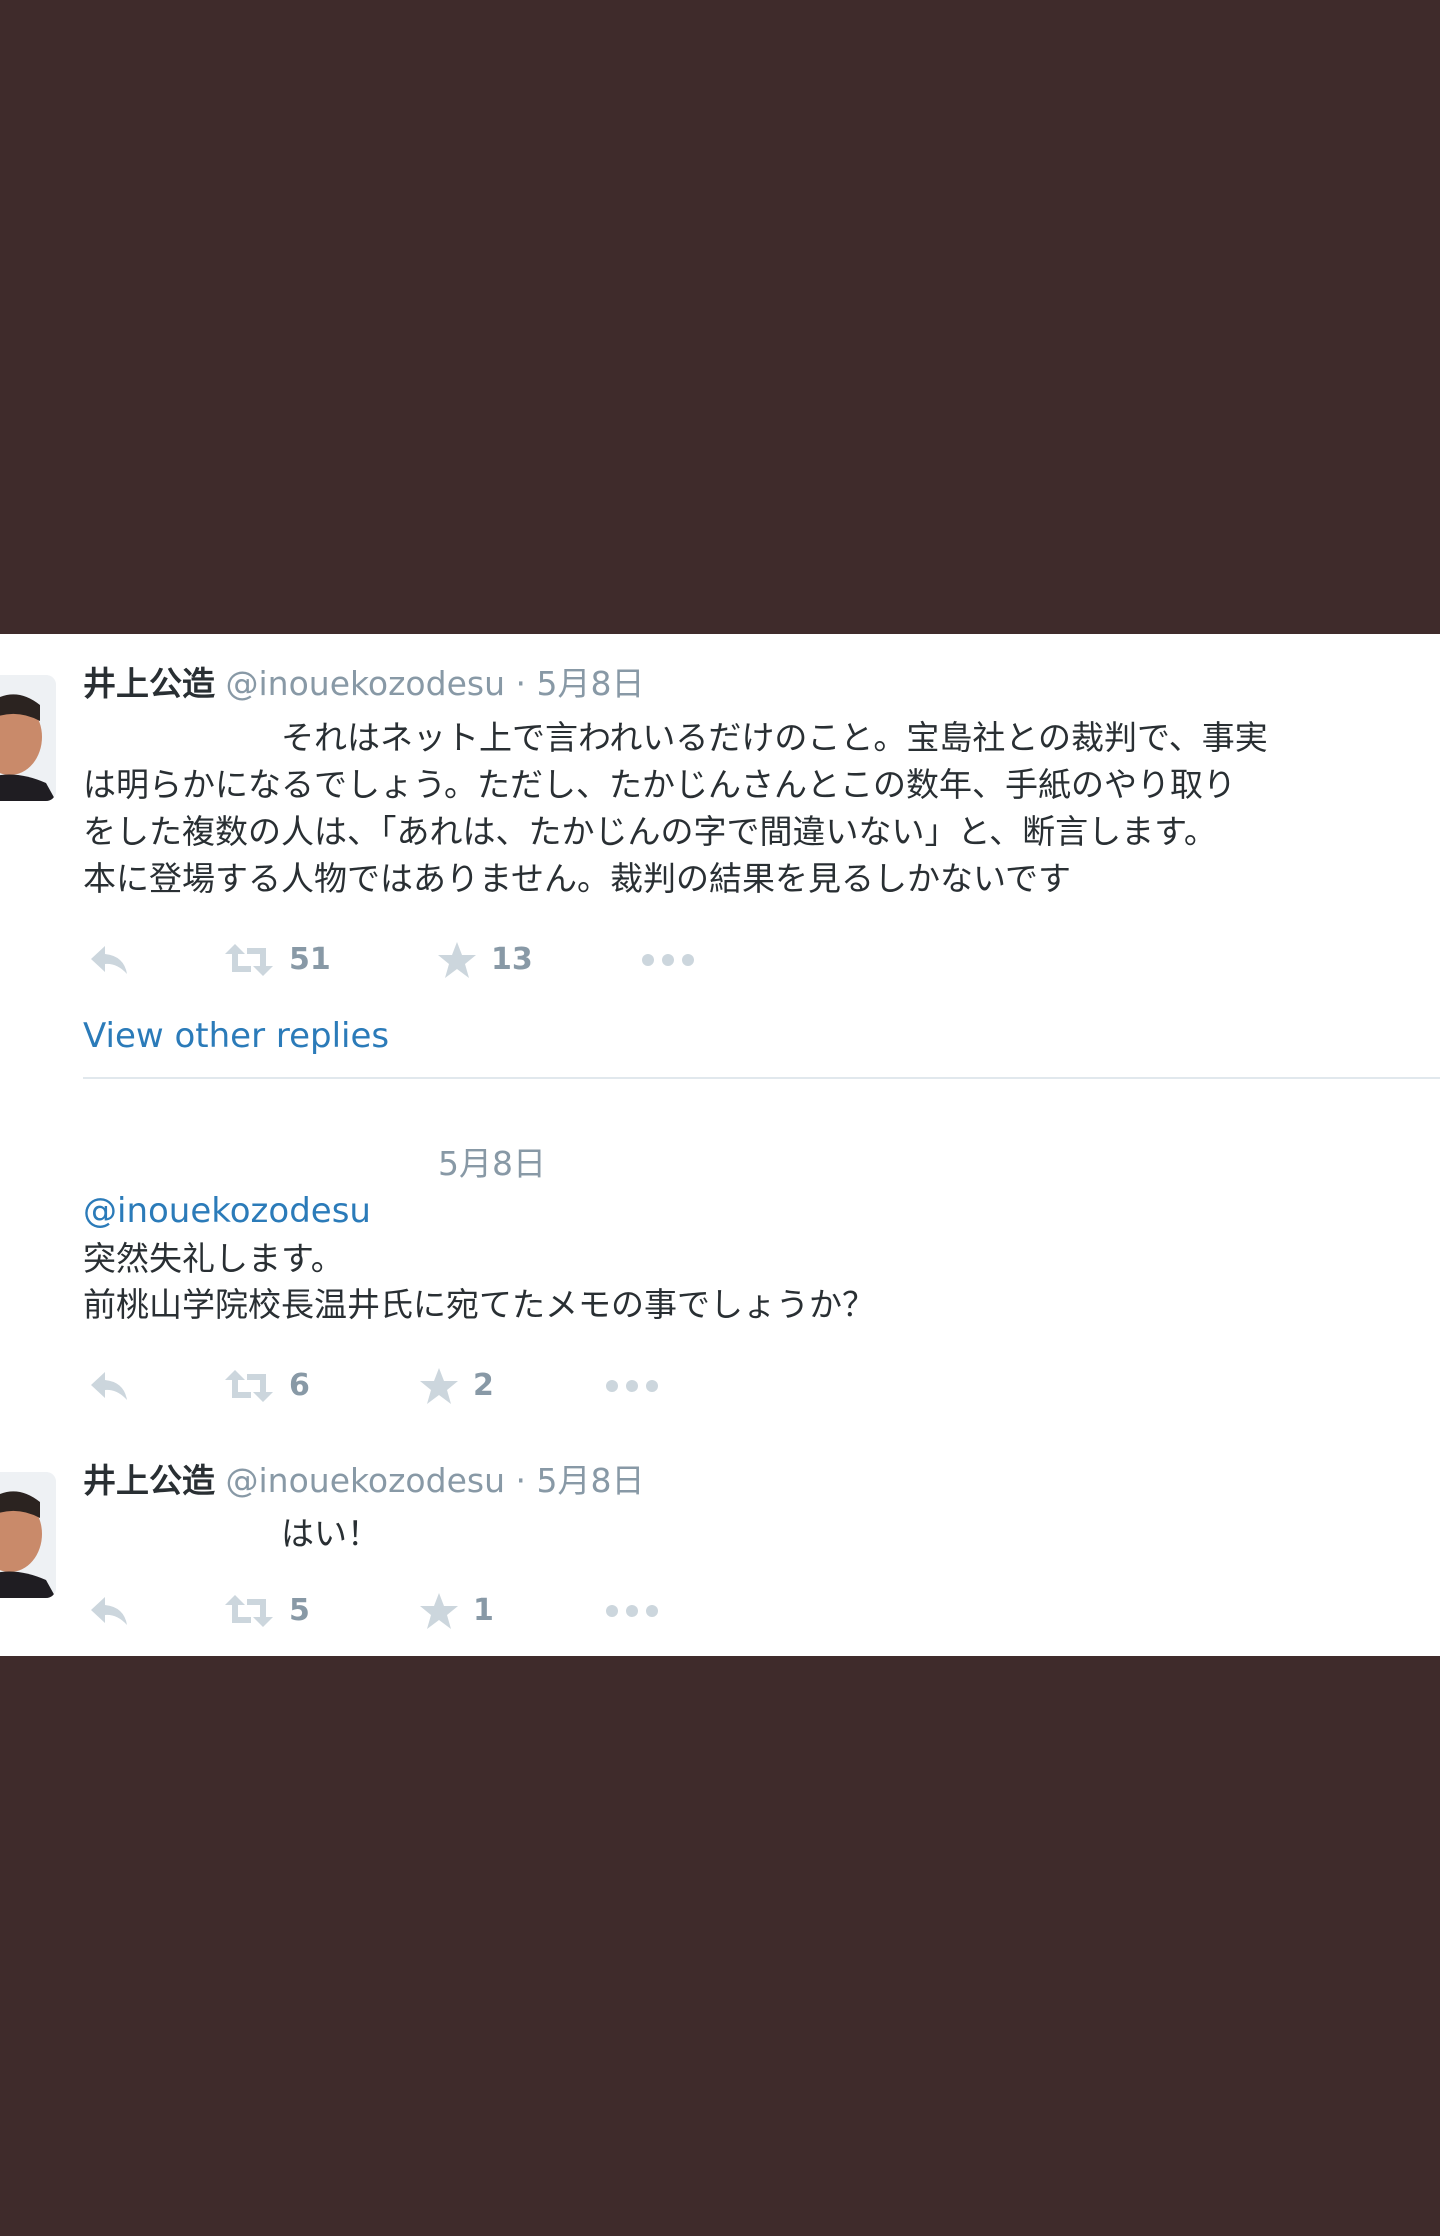 The width and height of the screenshot is (1440, 2236). Describe the element at coordinates (479, 1304) in the screenshot. I see `reply-text-line: 前桃山学院校長温井氏に宛てたメモの事でしょうか？` at that location.